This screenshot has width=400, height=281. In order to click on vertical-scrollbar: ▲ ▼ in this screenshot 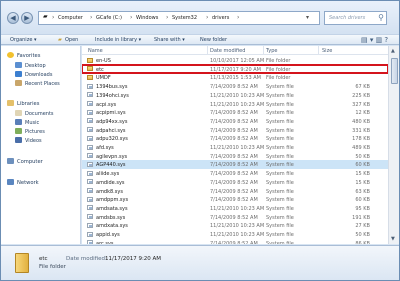, I will do `click(393, 145)`.